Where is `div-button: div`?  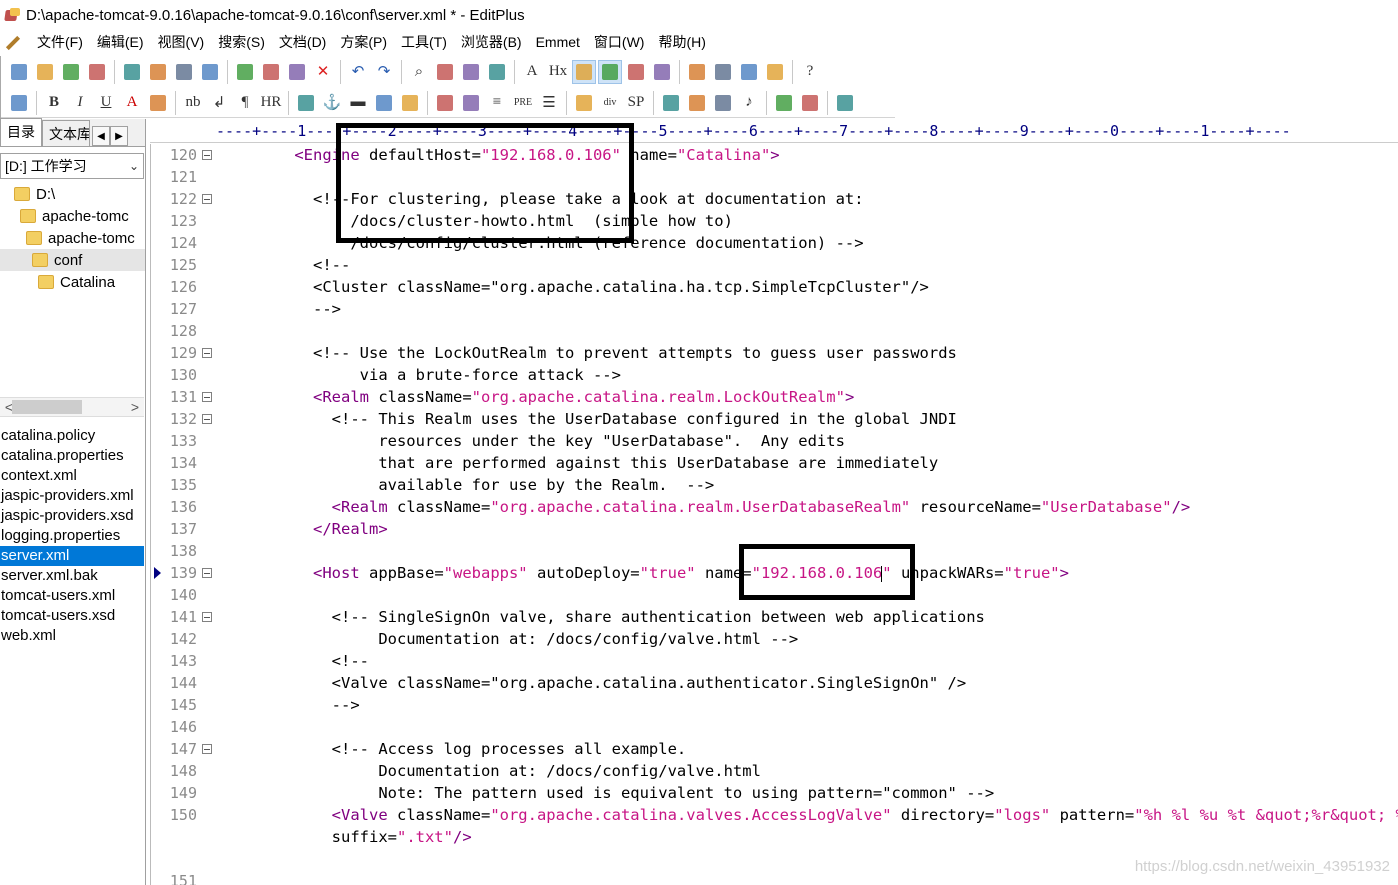
div-button: div is located at coordinates (610, 103).